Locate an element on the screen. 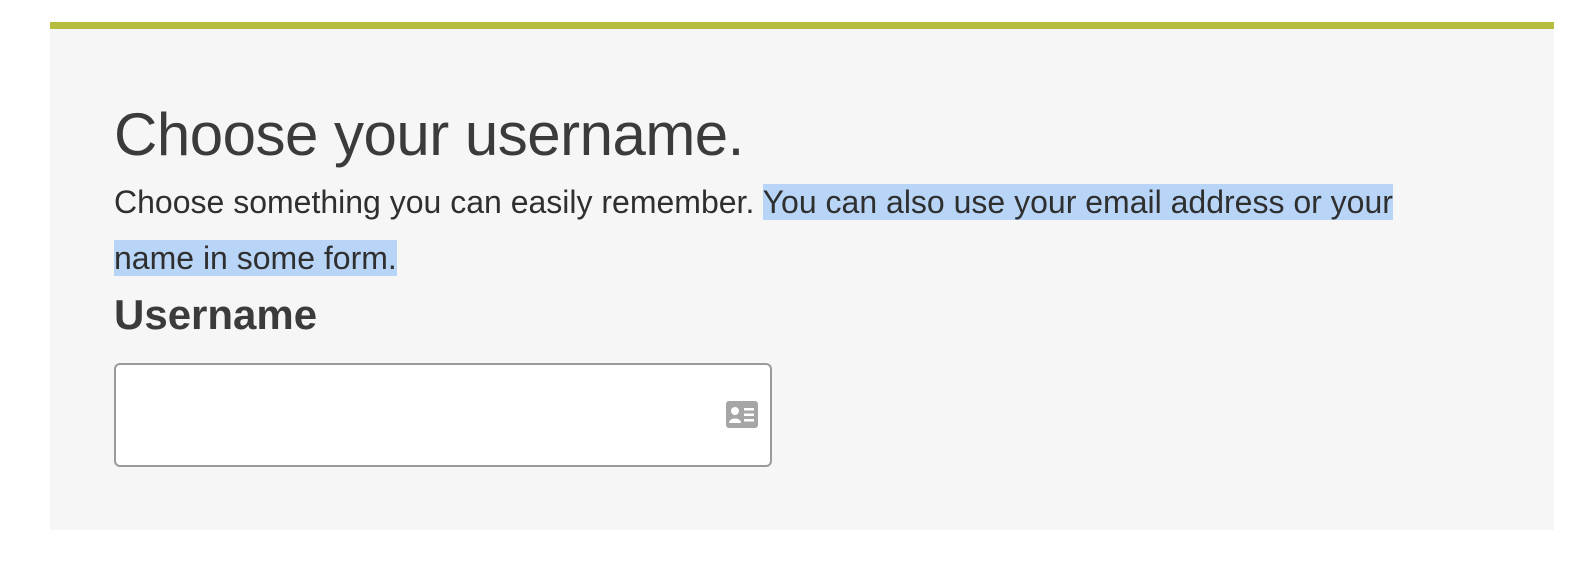 The width and height of the screenshot is (1594, 578). username-input is located at coordinates (443, 415).